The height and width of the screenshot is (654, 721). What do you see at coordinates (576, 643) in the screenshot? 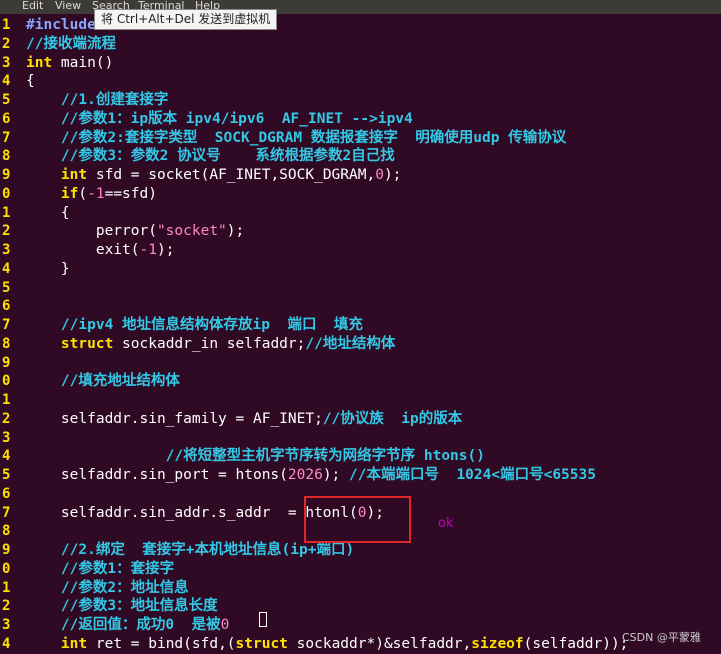
I see `code-token: (selfaddr));` at bounding box center [576, 643].